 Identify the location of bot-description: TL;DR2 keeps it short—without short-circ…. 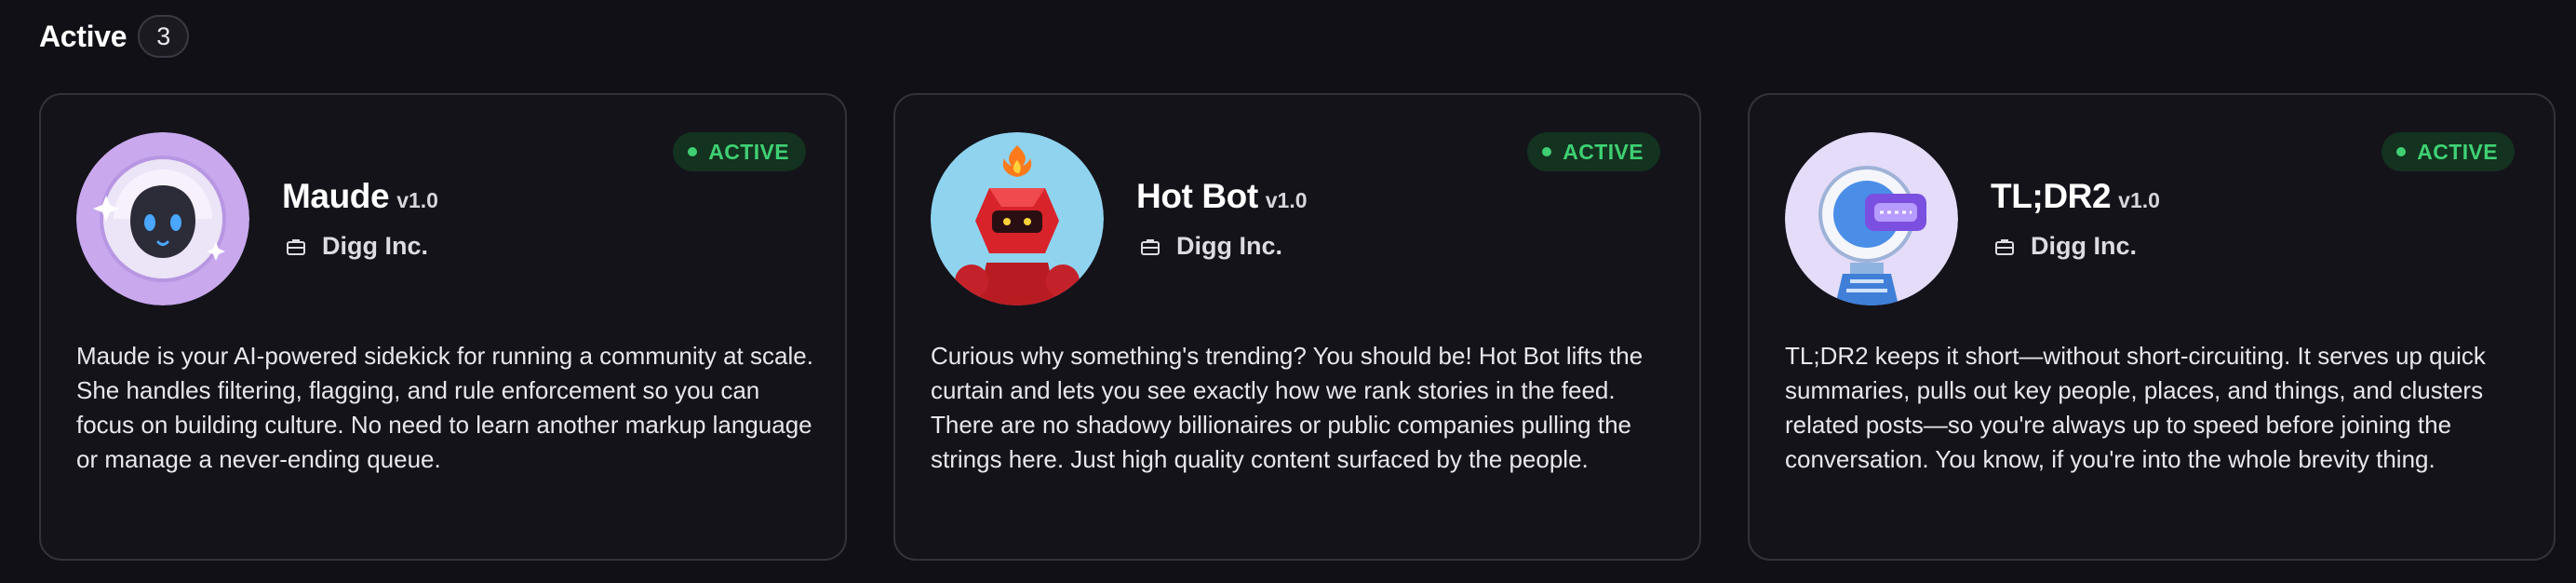
(2135, 408).